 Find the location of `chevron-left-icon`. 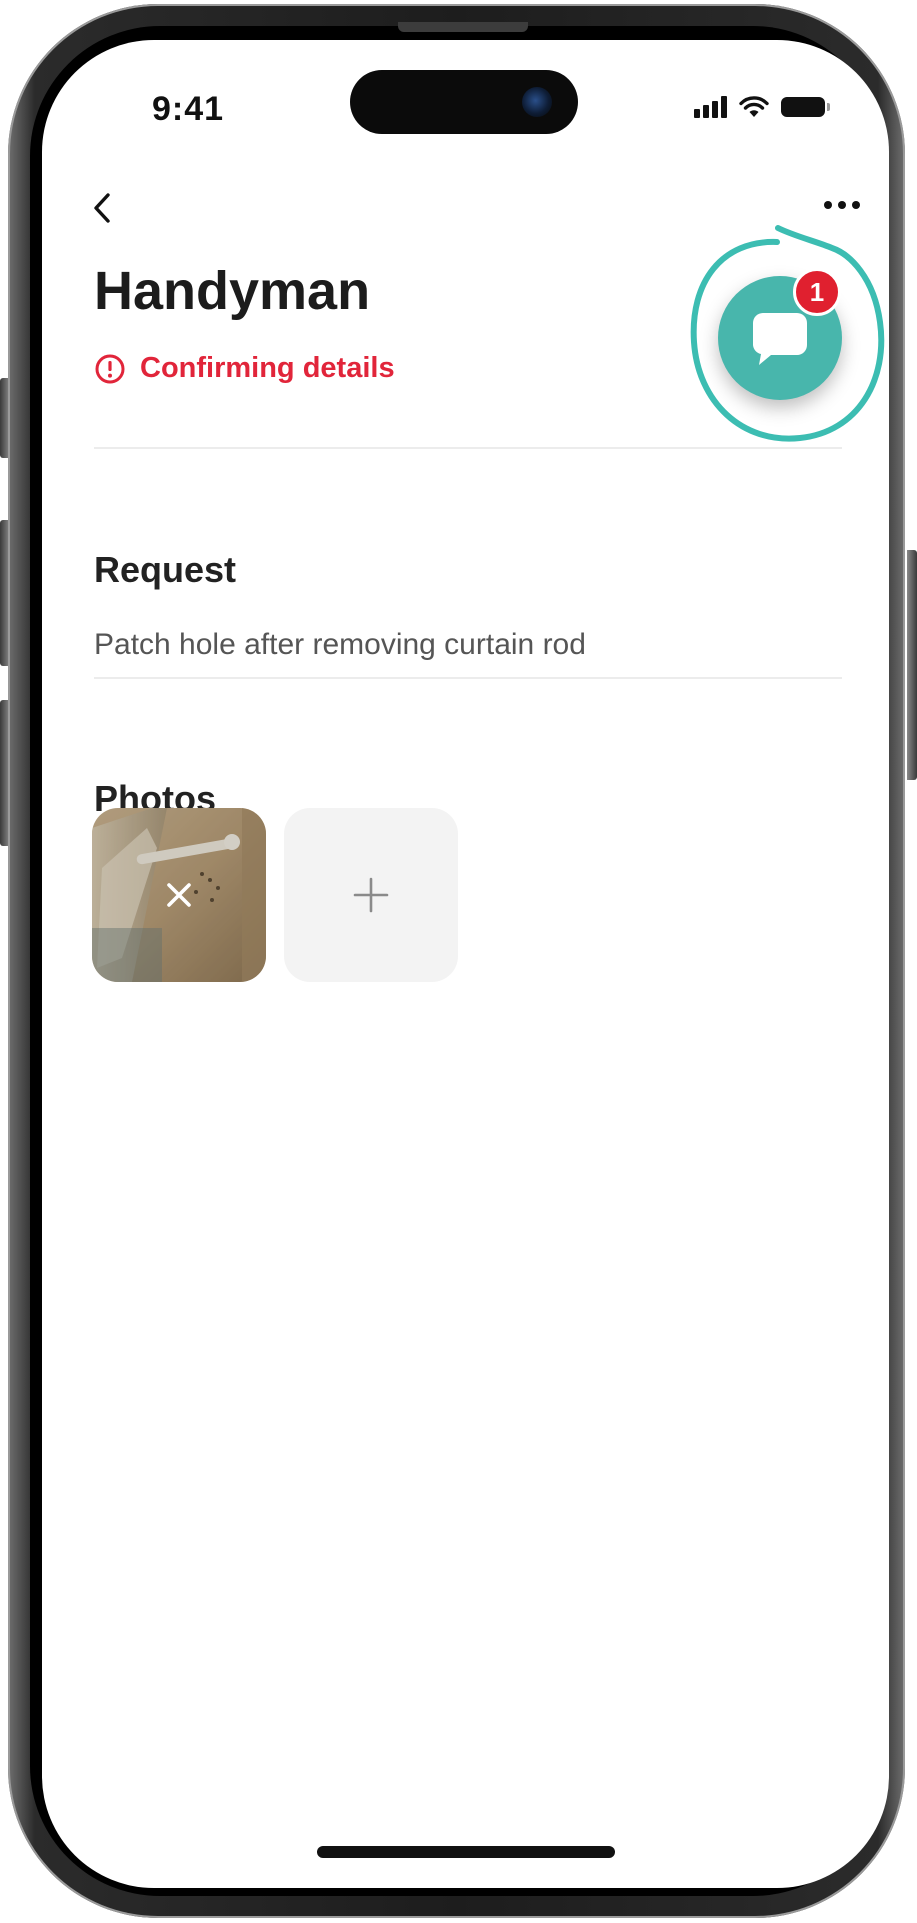

chevron-left-icon is located at coordinates (102, 208).